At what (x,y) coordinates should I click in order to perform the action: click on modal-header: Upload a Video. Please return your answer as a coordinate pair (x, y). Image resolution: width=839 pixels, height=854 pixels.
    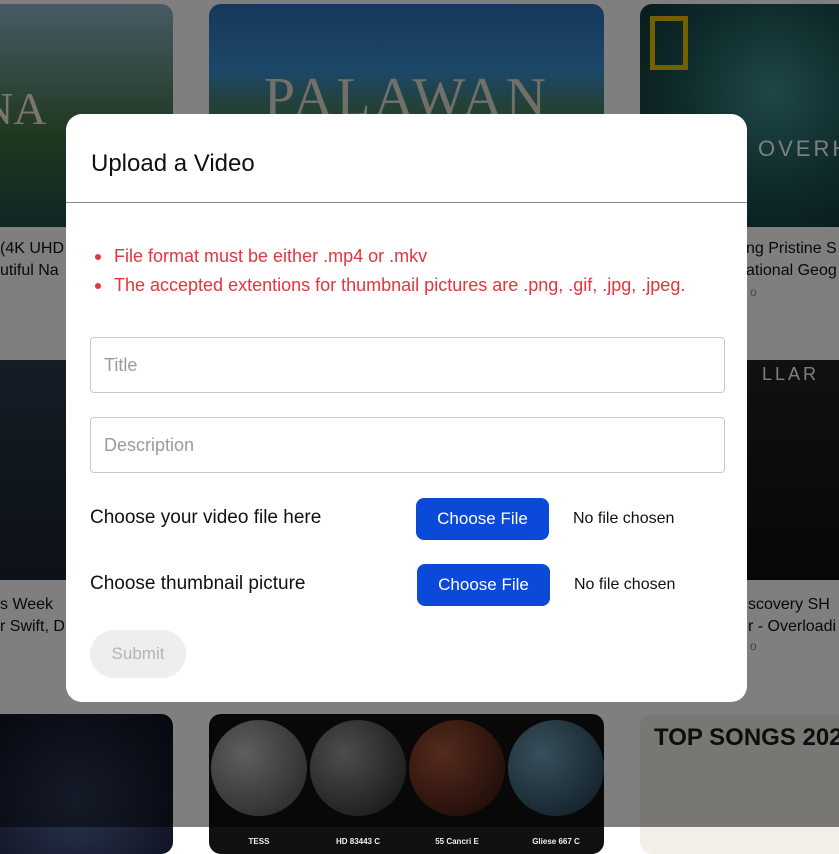
    Looking at the image, I should click on (406, 158).